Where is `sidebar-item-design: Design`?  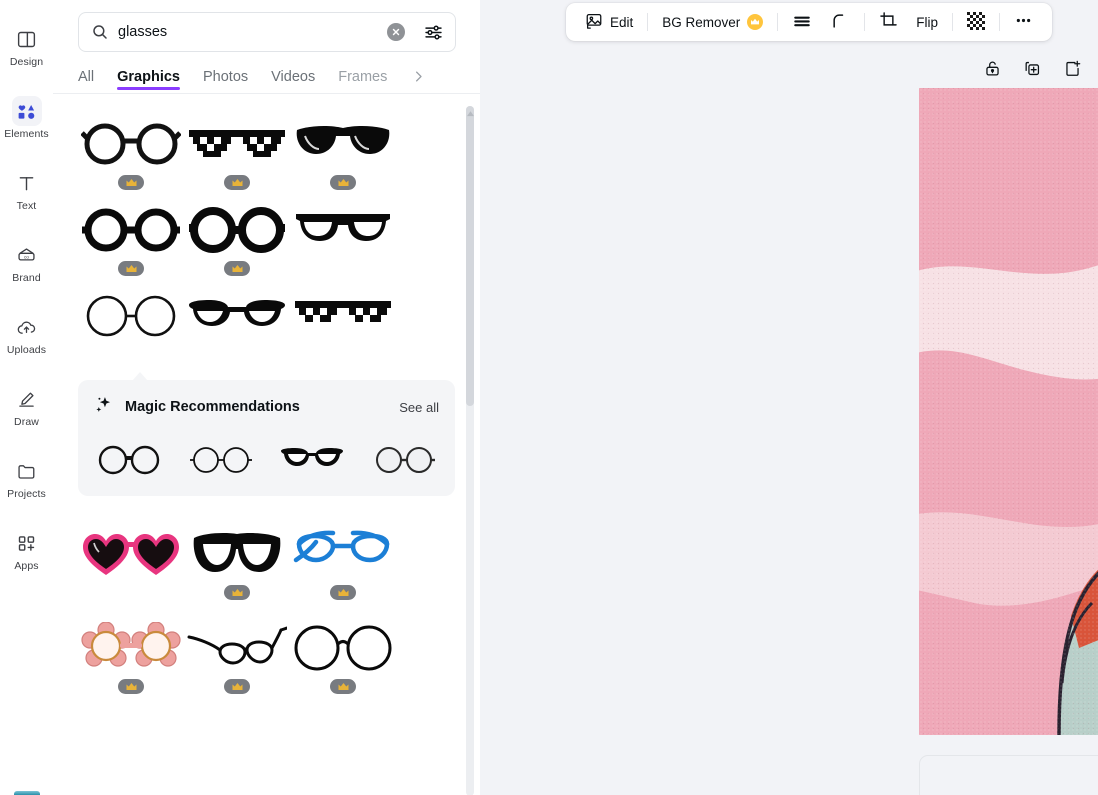 sidebar-item-design: Design is located at coordinates (26, 46).